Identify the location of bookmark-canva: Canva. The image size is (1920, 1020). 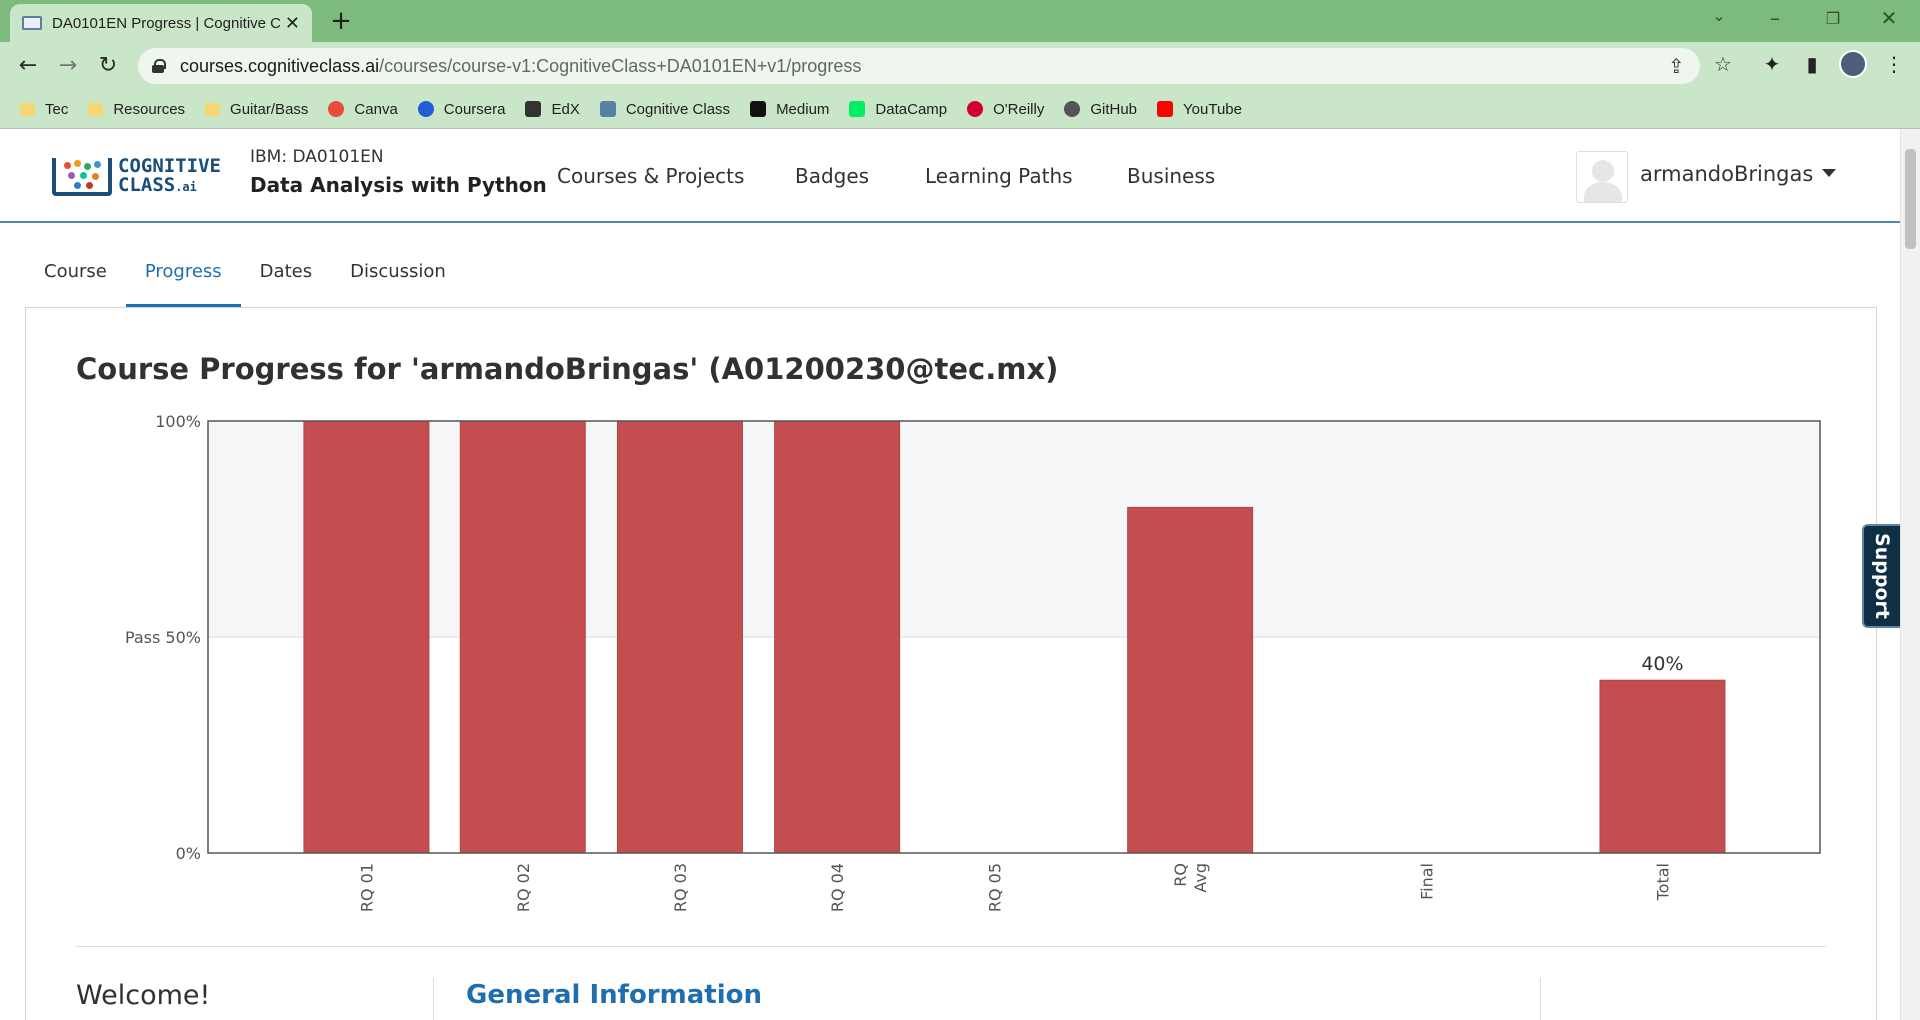
(363, 109).